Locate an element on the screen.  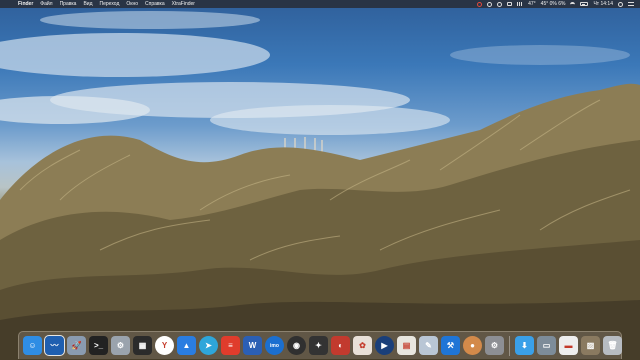
menu-window: Окно is located at coordinates (132, 4).